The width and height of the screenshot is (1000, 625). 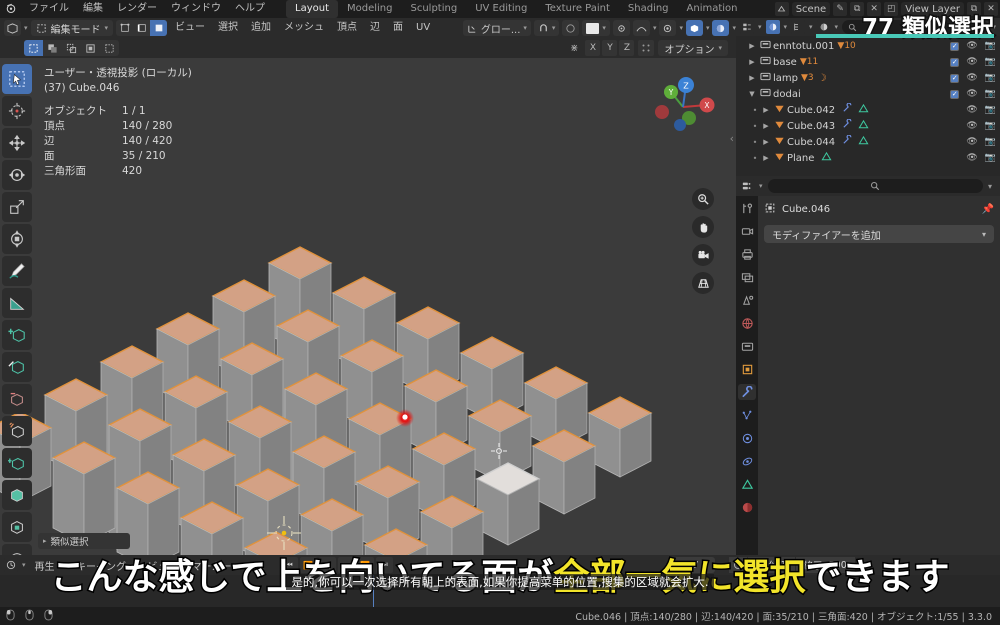 What do you see at coordinates (159, 28) in the screenshot?
I see `face-select-icon` at bounding box center [159, 28].